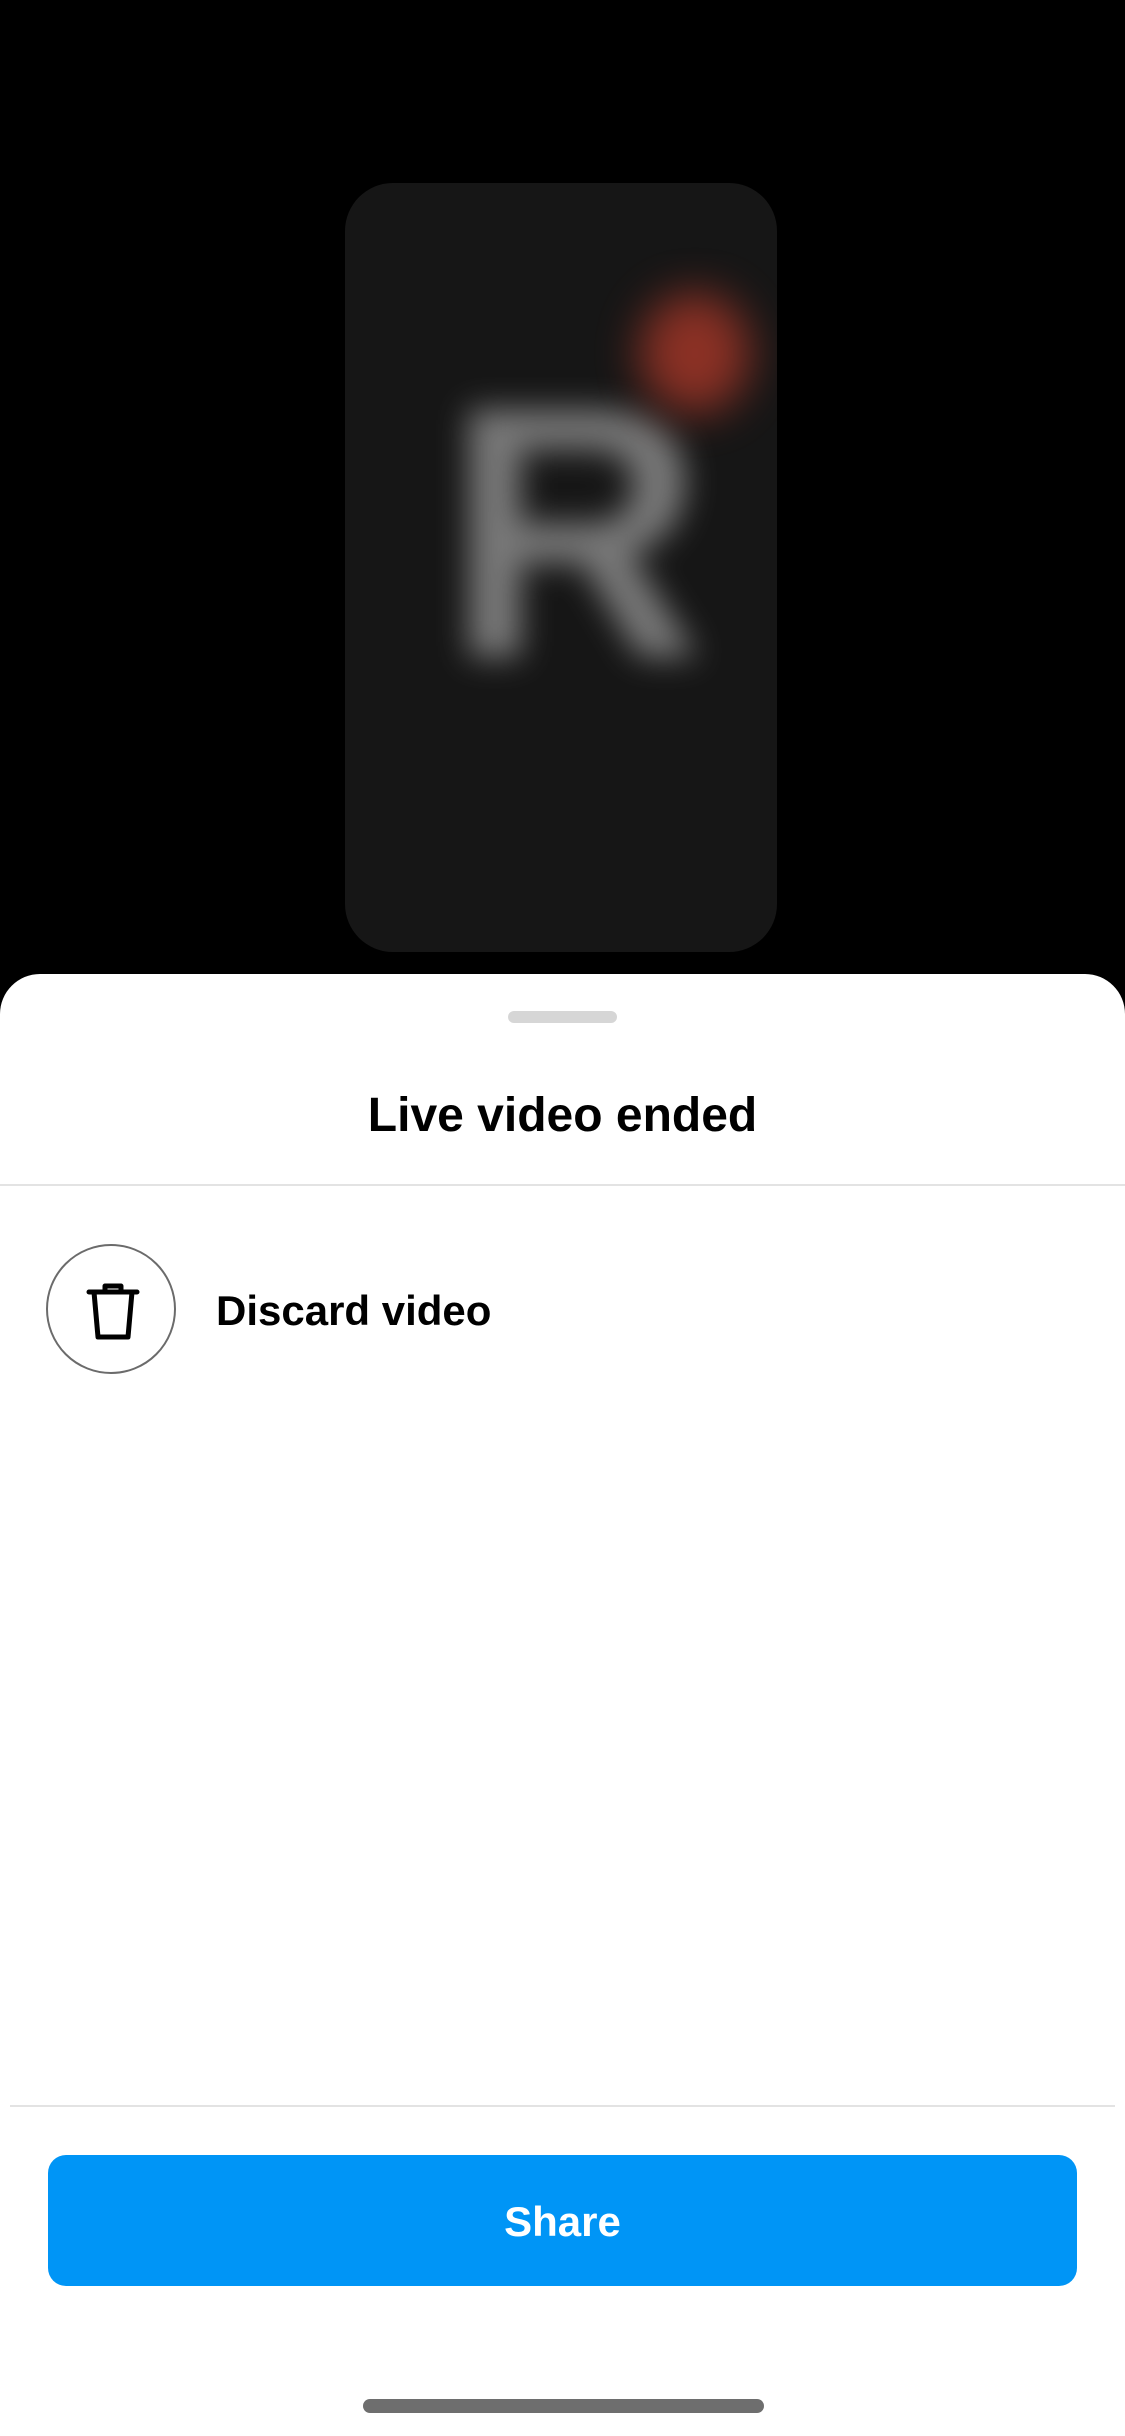 Image resolution: width=1125 pixels, height=2436 pixels. What do you see at coordinates (354, 1310) in the screenshot?
I see `discard-video-label: Discard video` at bounding box center [354, 1310].